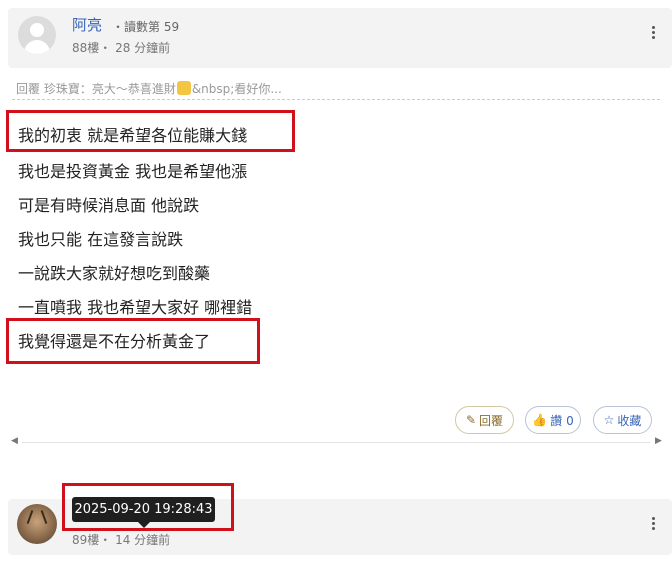 The height and width of the screenshot is (564, 672). Describe the element at coordinates (109, 205) in the screenshot. I see `content-line: 可是有時候消息面 他說跌` at that location.